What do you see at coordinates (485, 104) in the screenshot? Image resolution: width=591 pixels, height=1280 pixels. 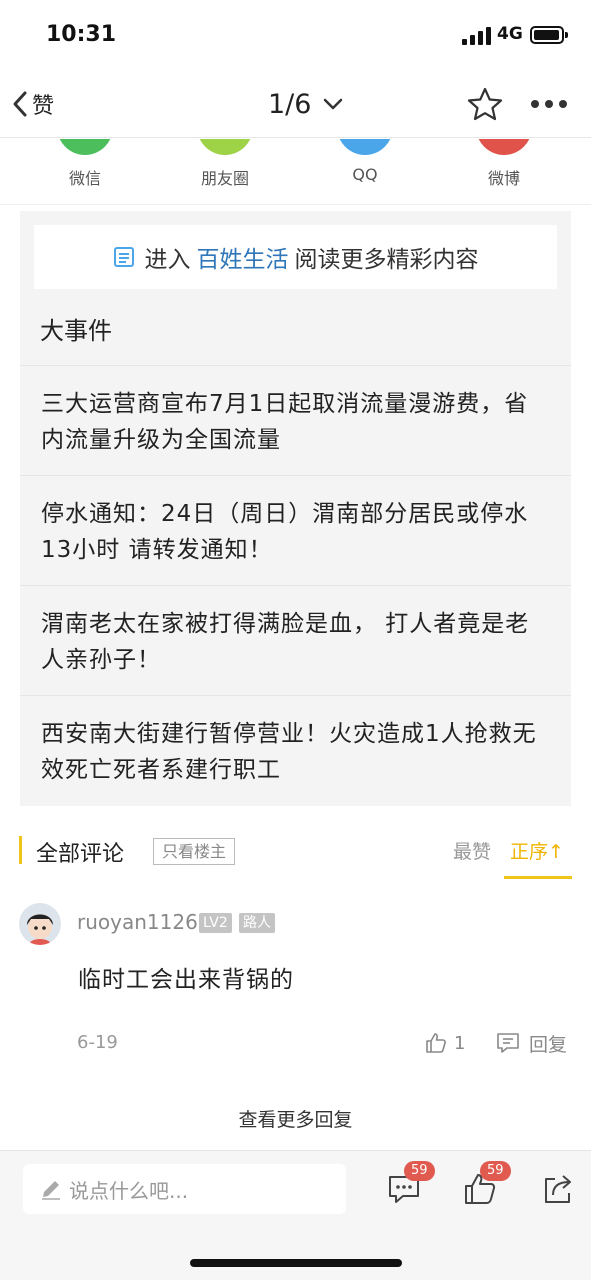 I see `favorite-star-icon` at bounding box center [485, 104].